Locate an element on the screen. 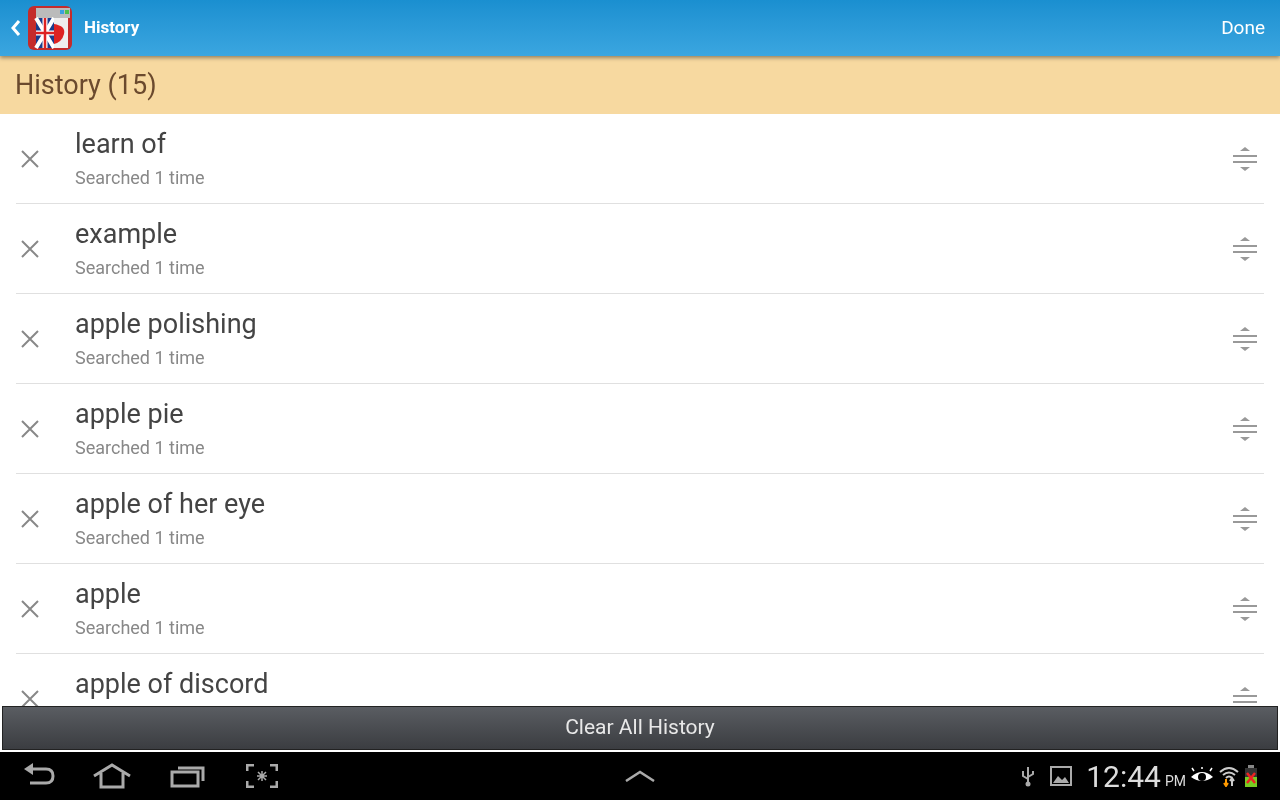 This screenshot has height=800, width=1280. action-bar-title: History is located at coordinates (112, 28).